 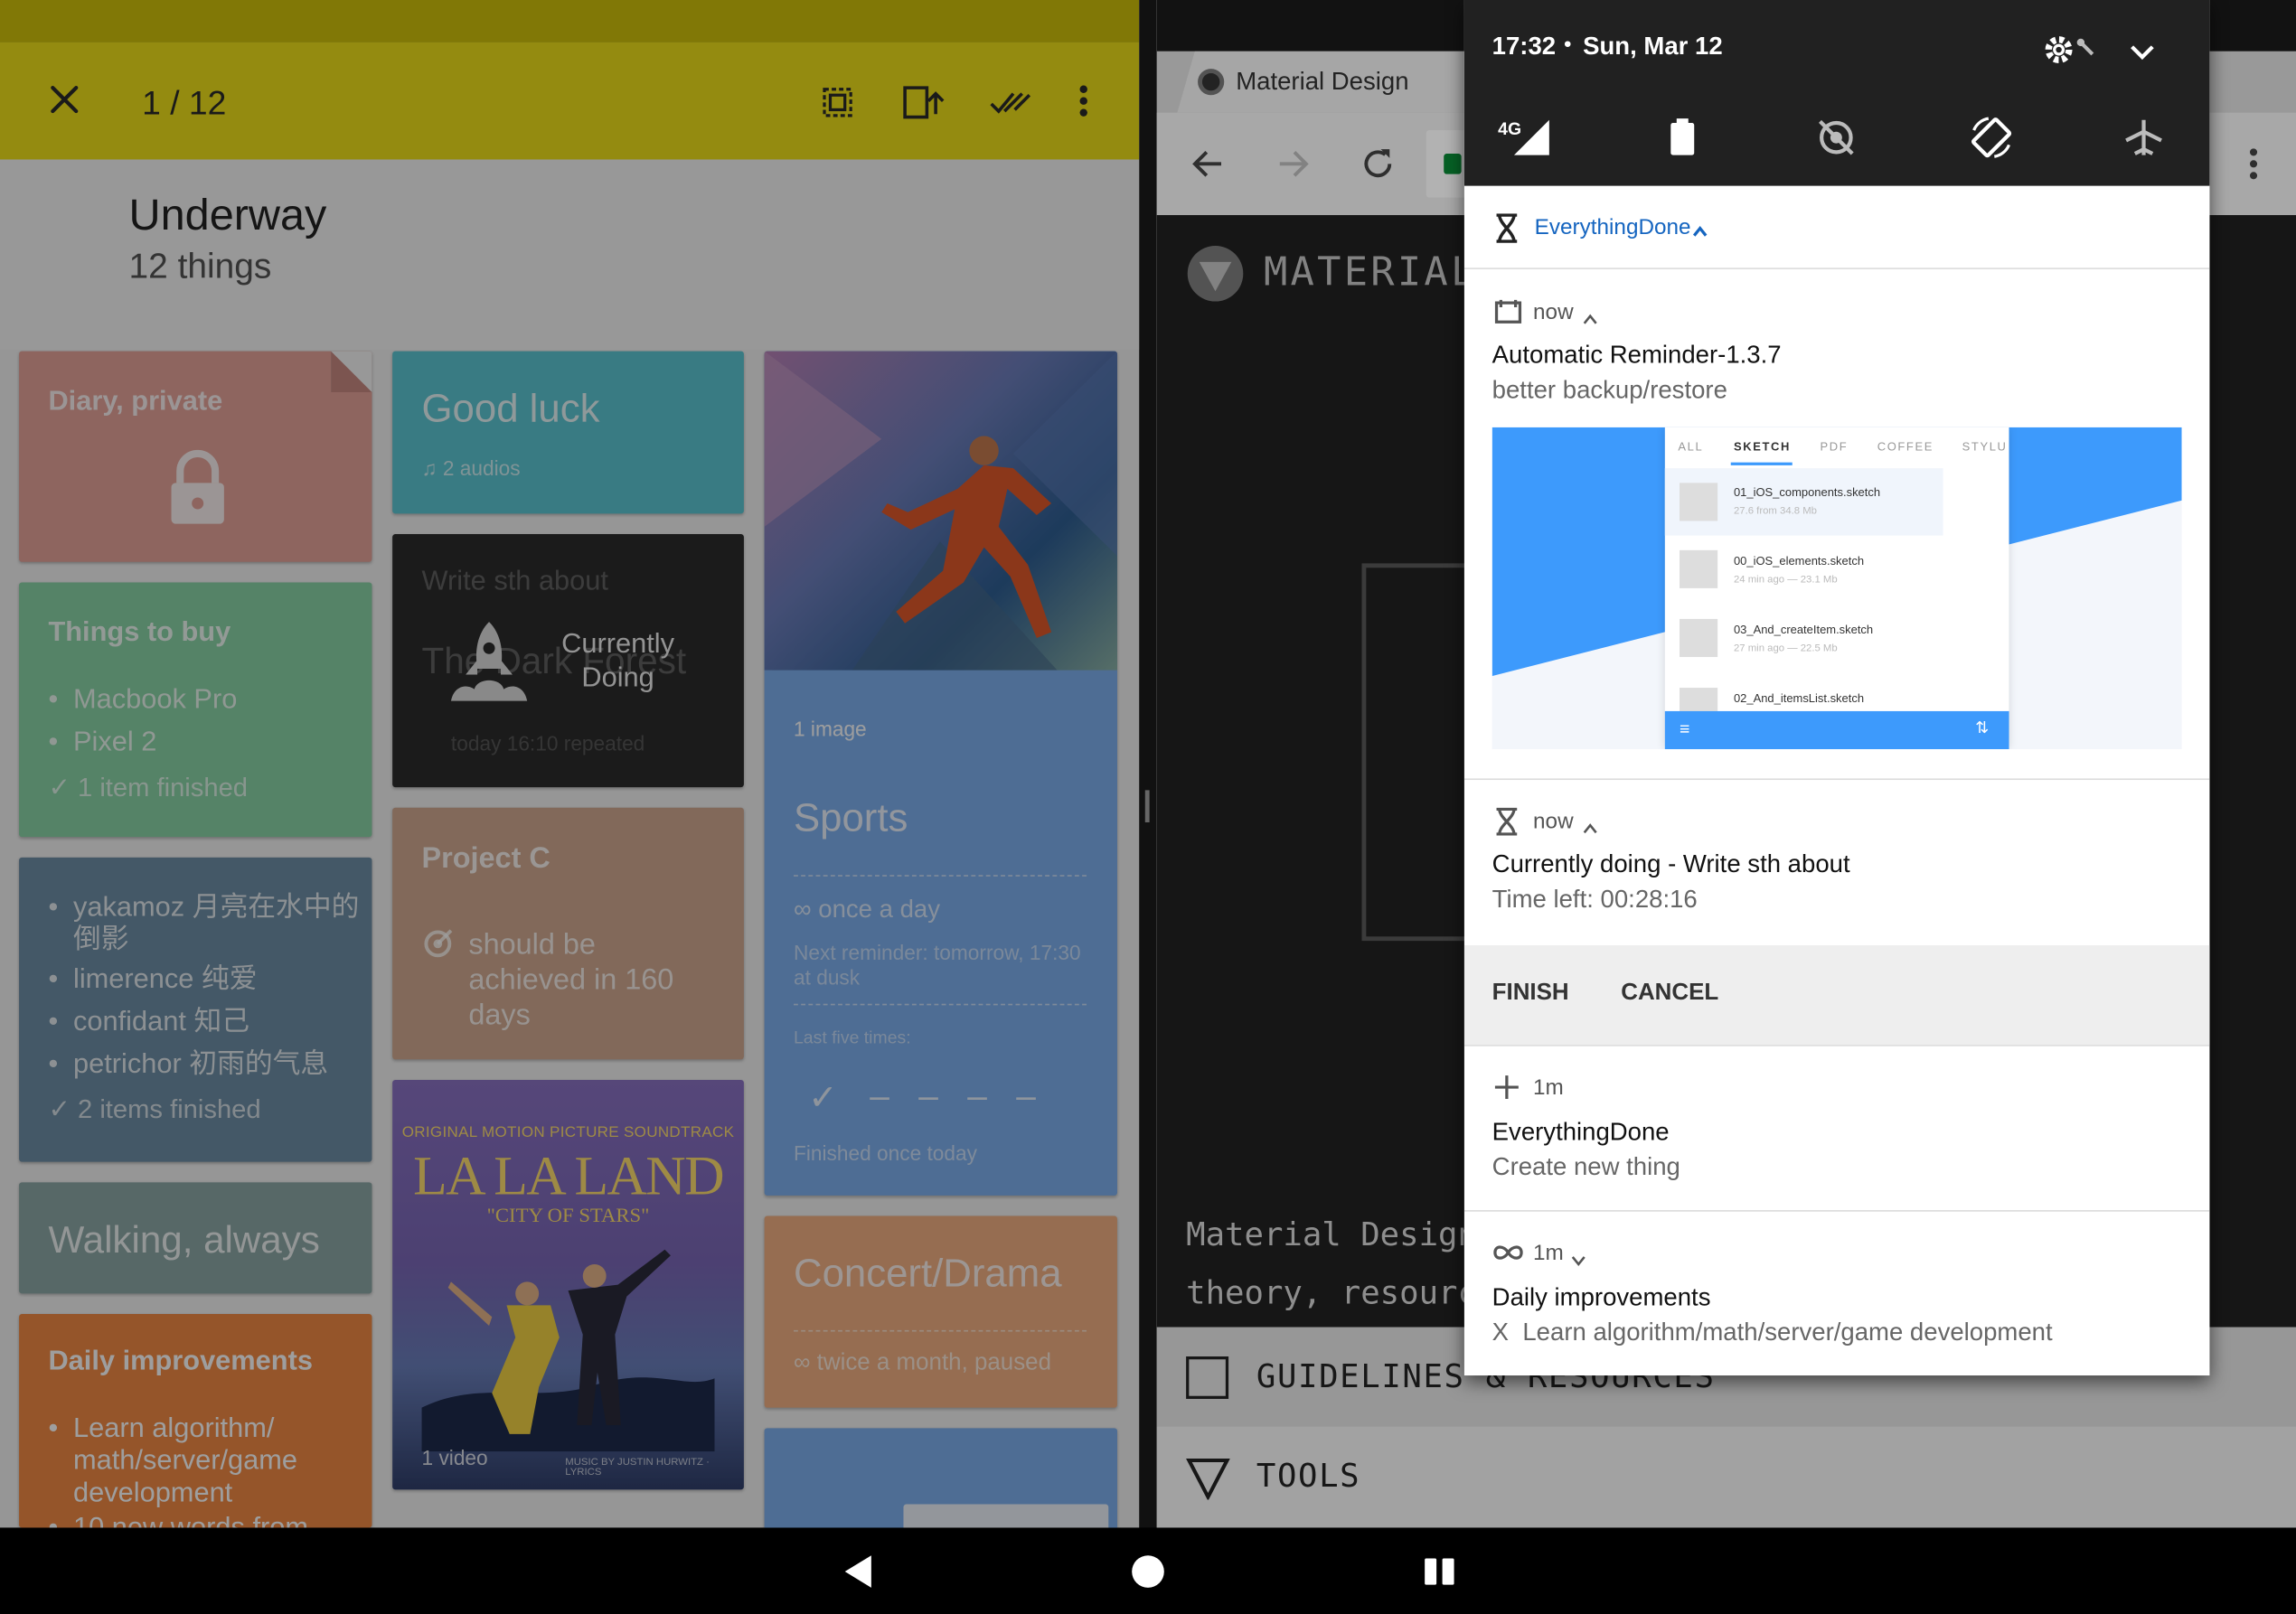 I want to click on preview-tab-active: SKETCH, so click(x=1762, y=447).